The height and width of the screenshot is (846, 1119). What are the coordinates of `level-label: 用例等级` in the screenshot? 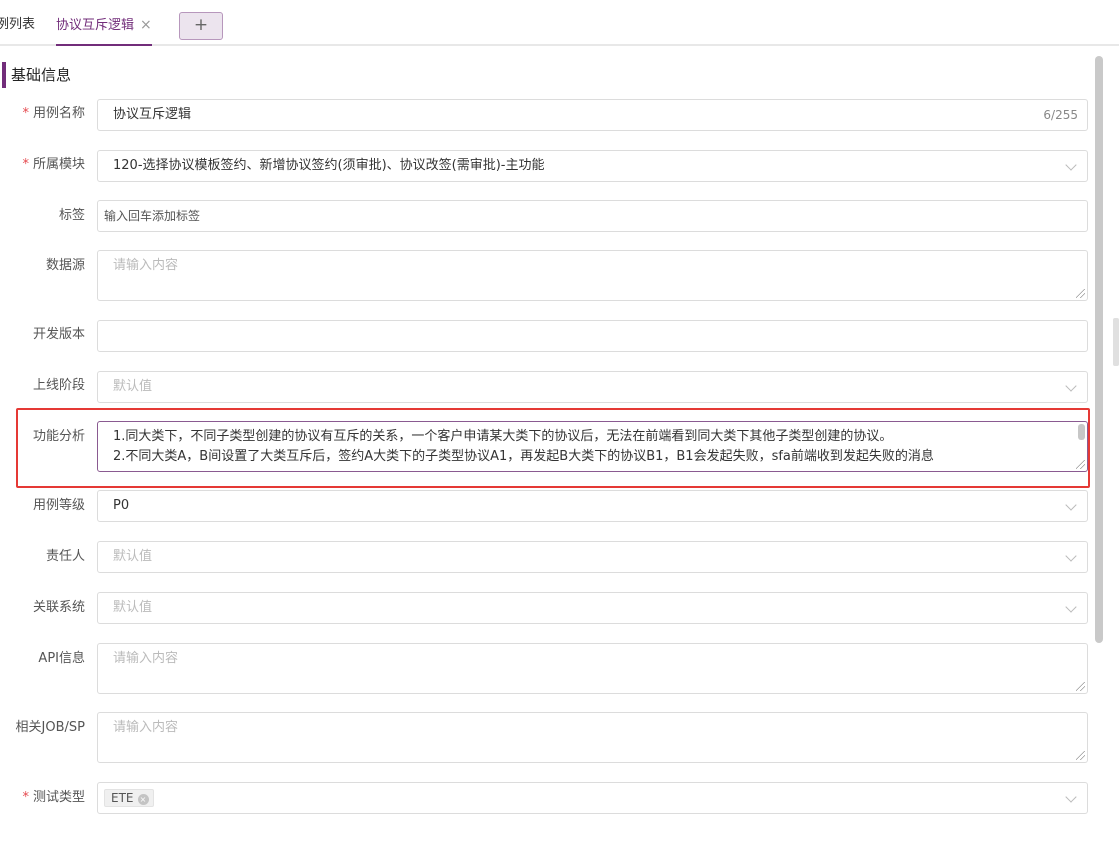 It's located at (58, 505).